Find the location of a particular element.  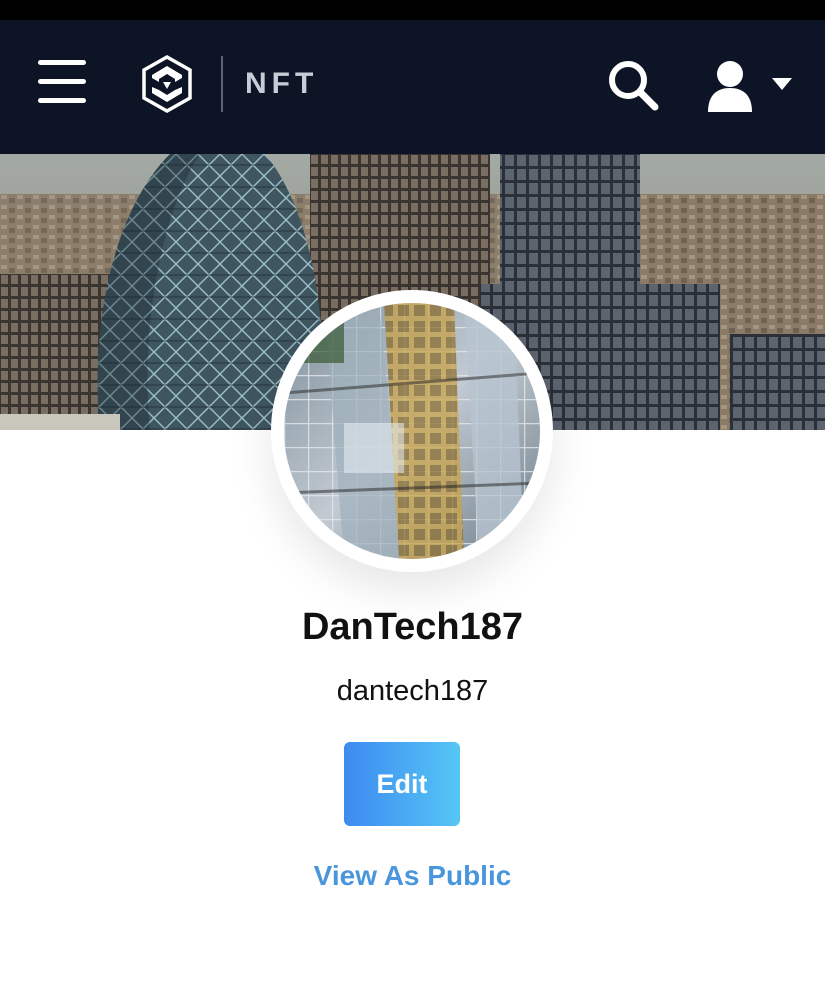

user-icon is located at coordinates (730, 86).